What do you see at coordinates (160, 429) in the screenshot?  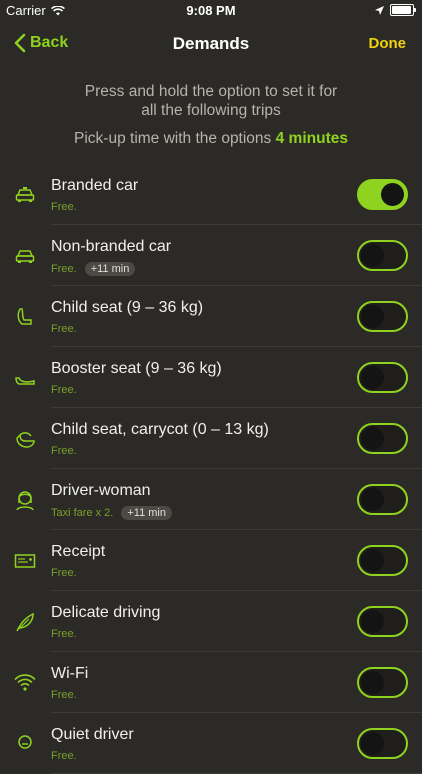 I see `option-title: Child seat, carrycot (0 – 13 kg)` at bounding box center [160, 429].